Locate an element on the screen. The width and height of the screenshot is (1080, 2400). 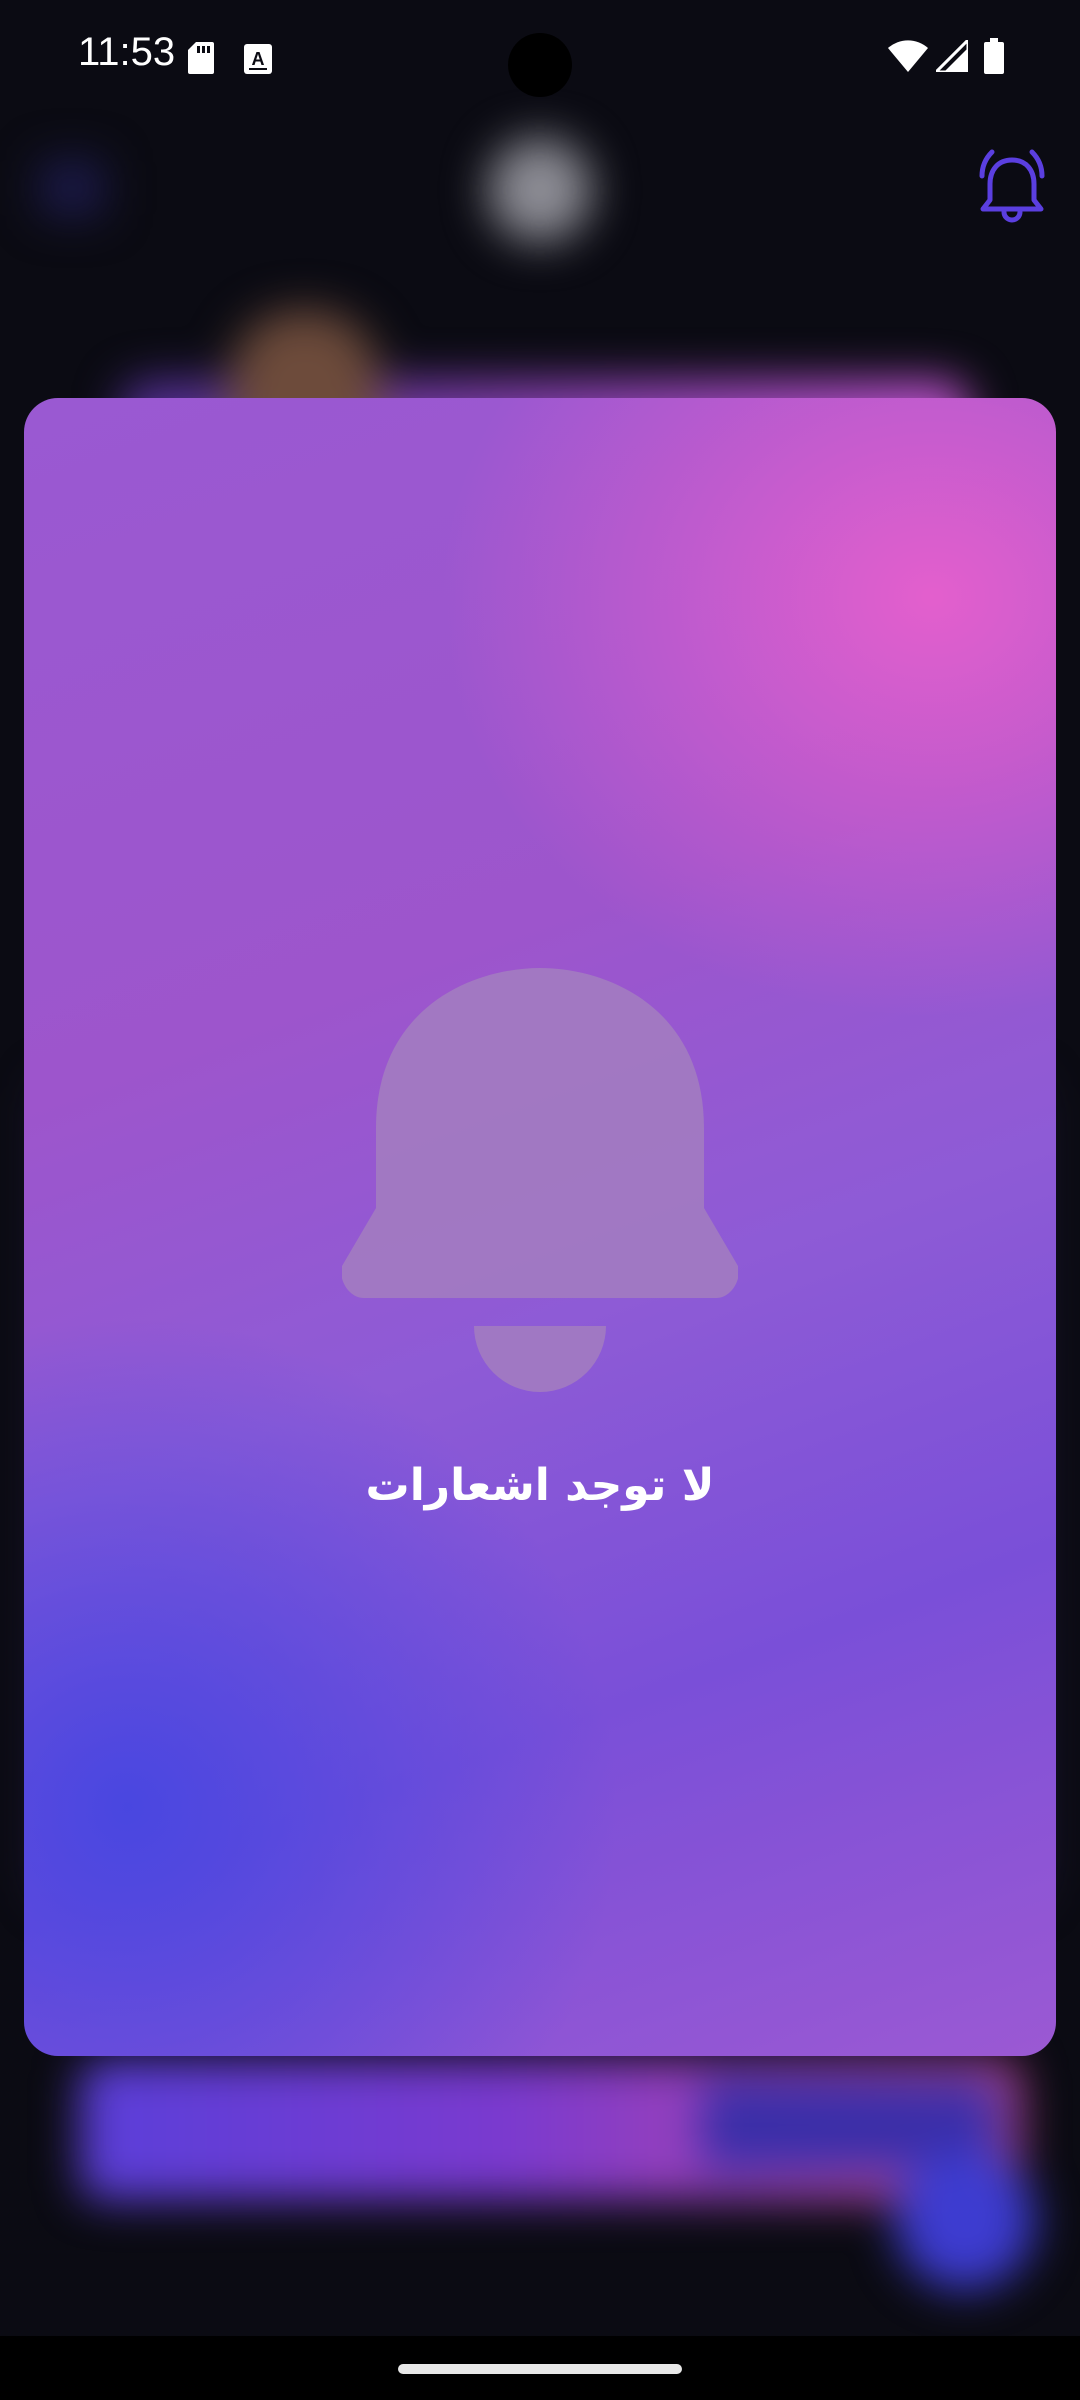
svg-text: A is located at coordinates (258, 59).